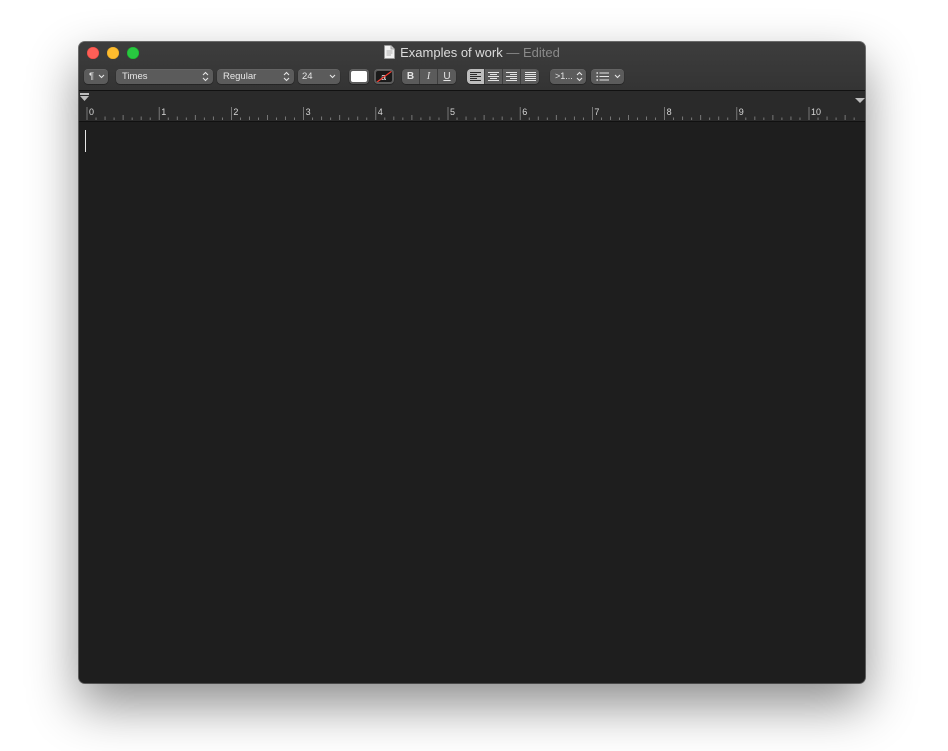 The height and width of the screenshot is (751, 948). What do you see at coordinates (85, 141) in the screenshot?
I see `text-cursor` at bounding box center [85, 141].